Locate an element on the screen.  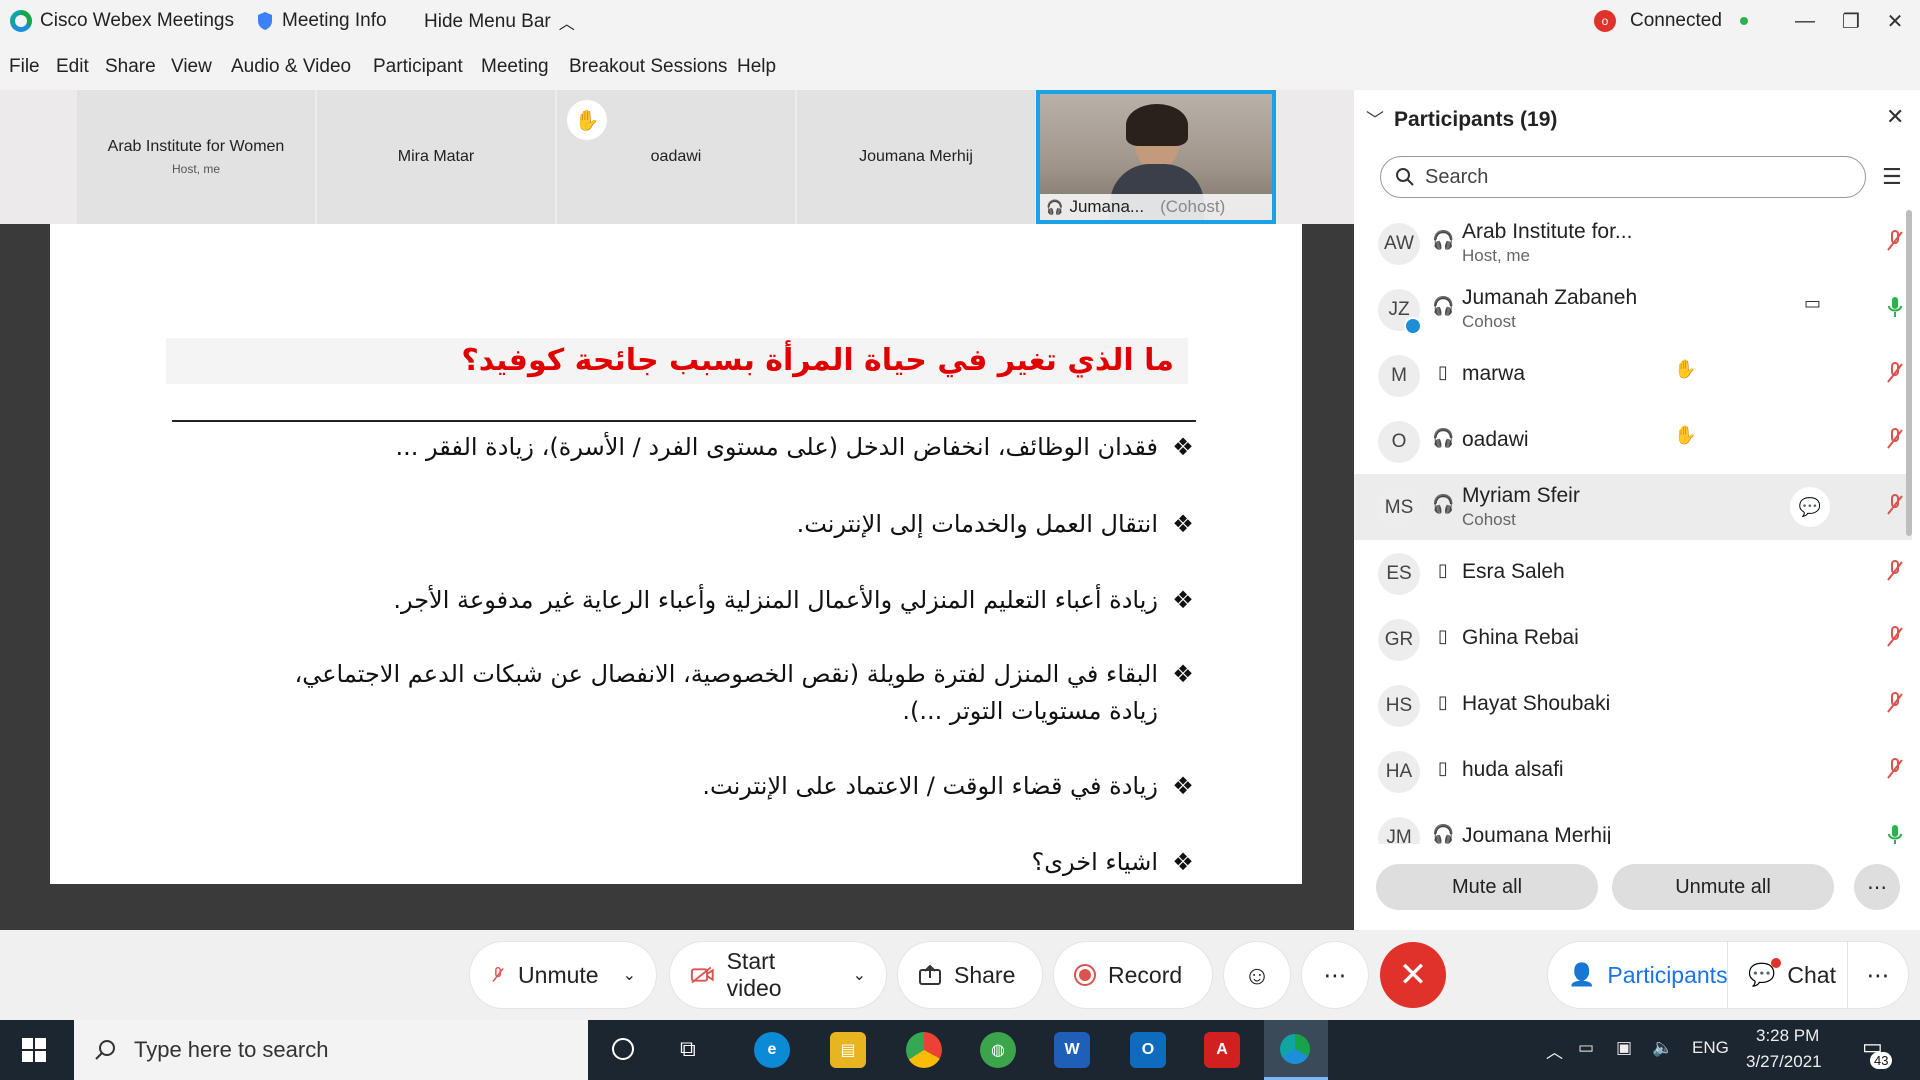
shield-icon is located at coordinates (265, 21).